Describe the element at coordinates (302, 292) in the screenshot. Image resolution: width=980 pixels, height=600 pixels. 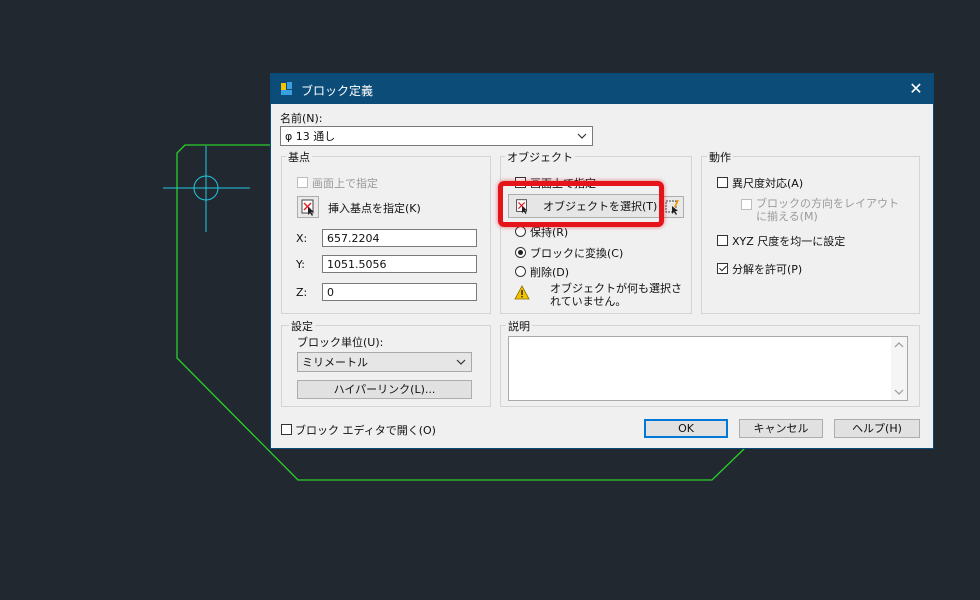
I see `z-label: Z:` at that location.